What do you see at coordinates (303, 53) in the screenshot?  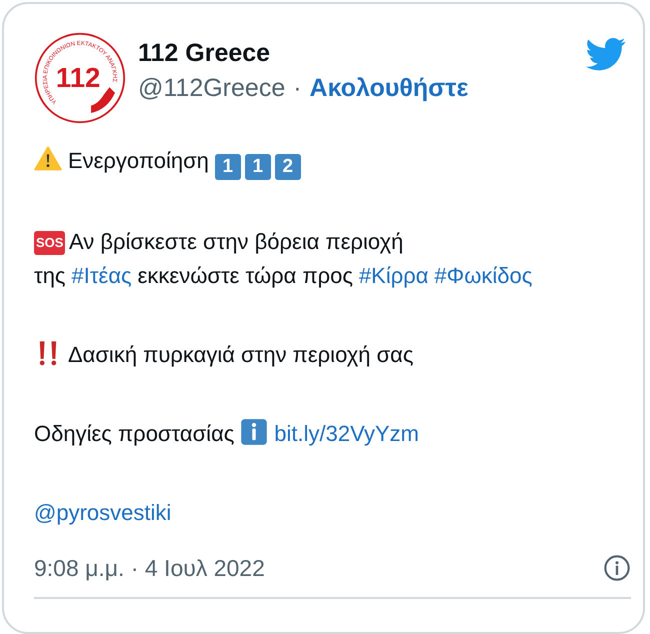 I see `author-name: 112 Greece` at bounding box center [303, 53].